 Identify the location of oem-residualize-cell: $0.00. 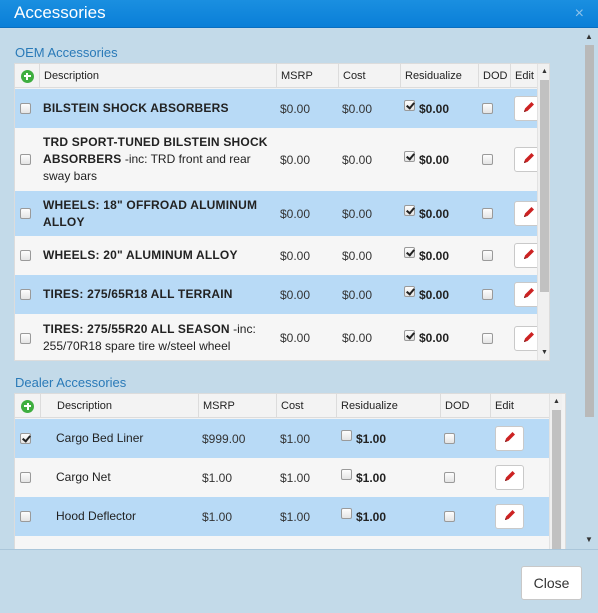
(426, 213).